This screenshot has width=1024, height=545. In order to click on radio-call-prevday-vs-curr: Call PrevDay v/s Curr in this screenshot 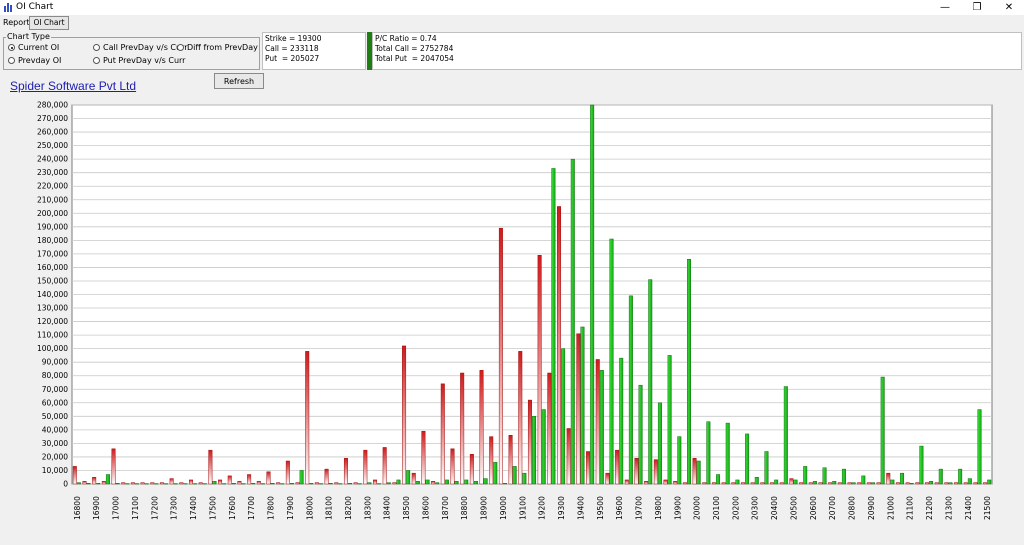, I will do `click(140, 47)`.